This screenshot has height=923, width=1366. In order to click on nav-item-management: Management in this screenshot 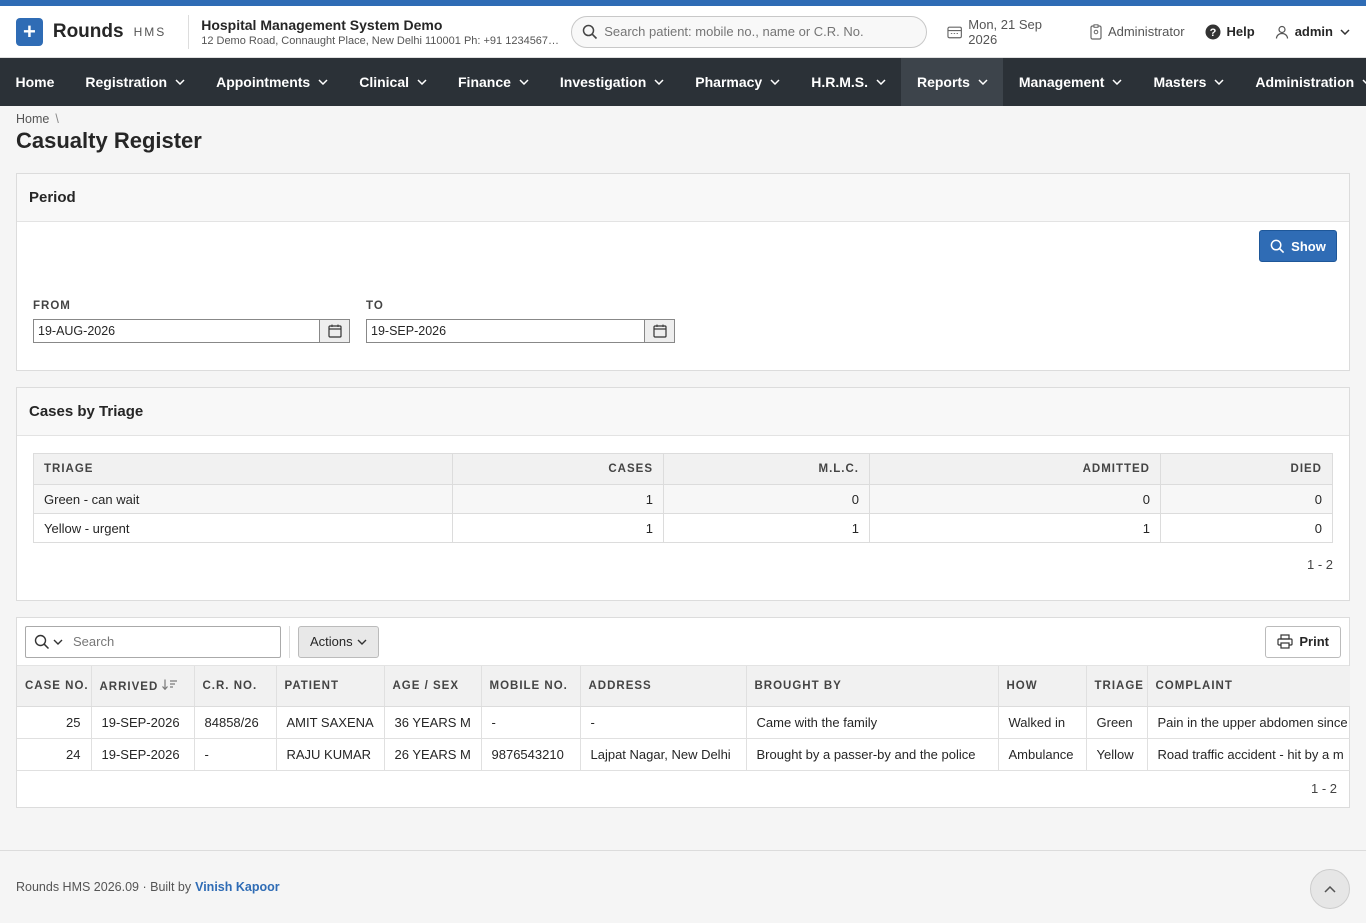, I will do `click(1070, 82)`.